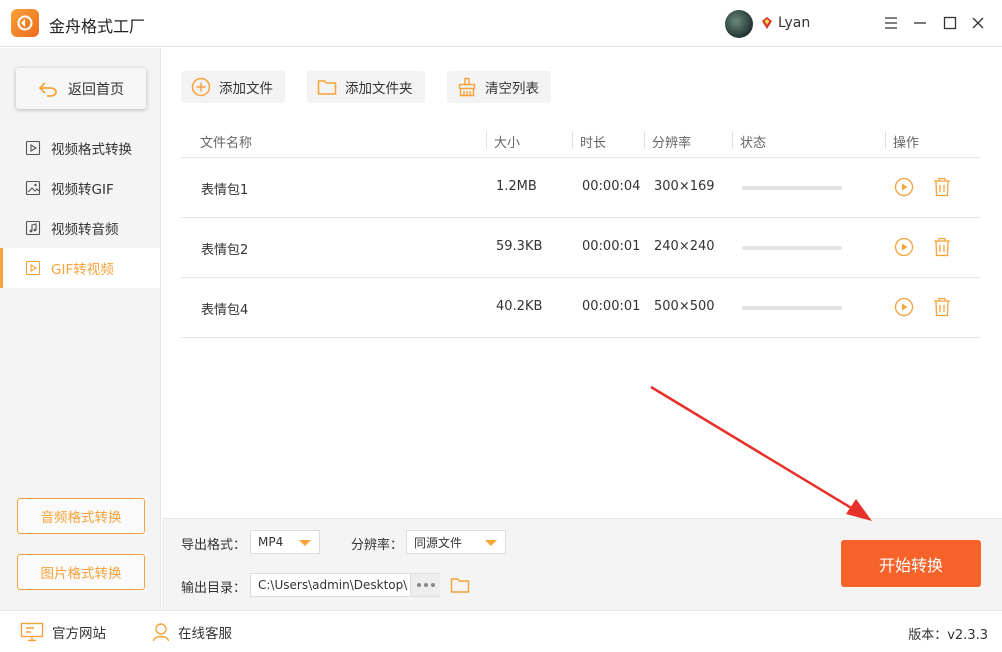  I want to click on sidebar-item-video-to-gif: 视频转GIF, so click(80, 188).